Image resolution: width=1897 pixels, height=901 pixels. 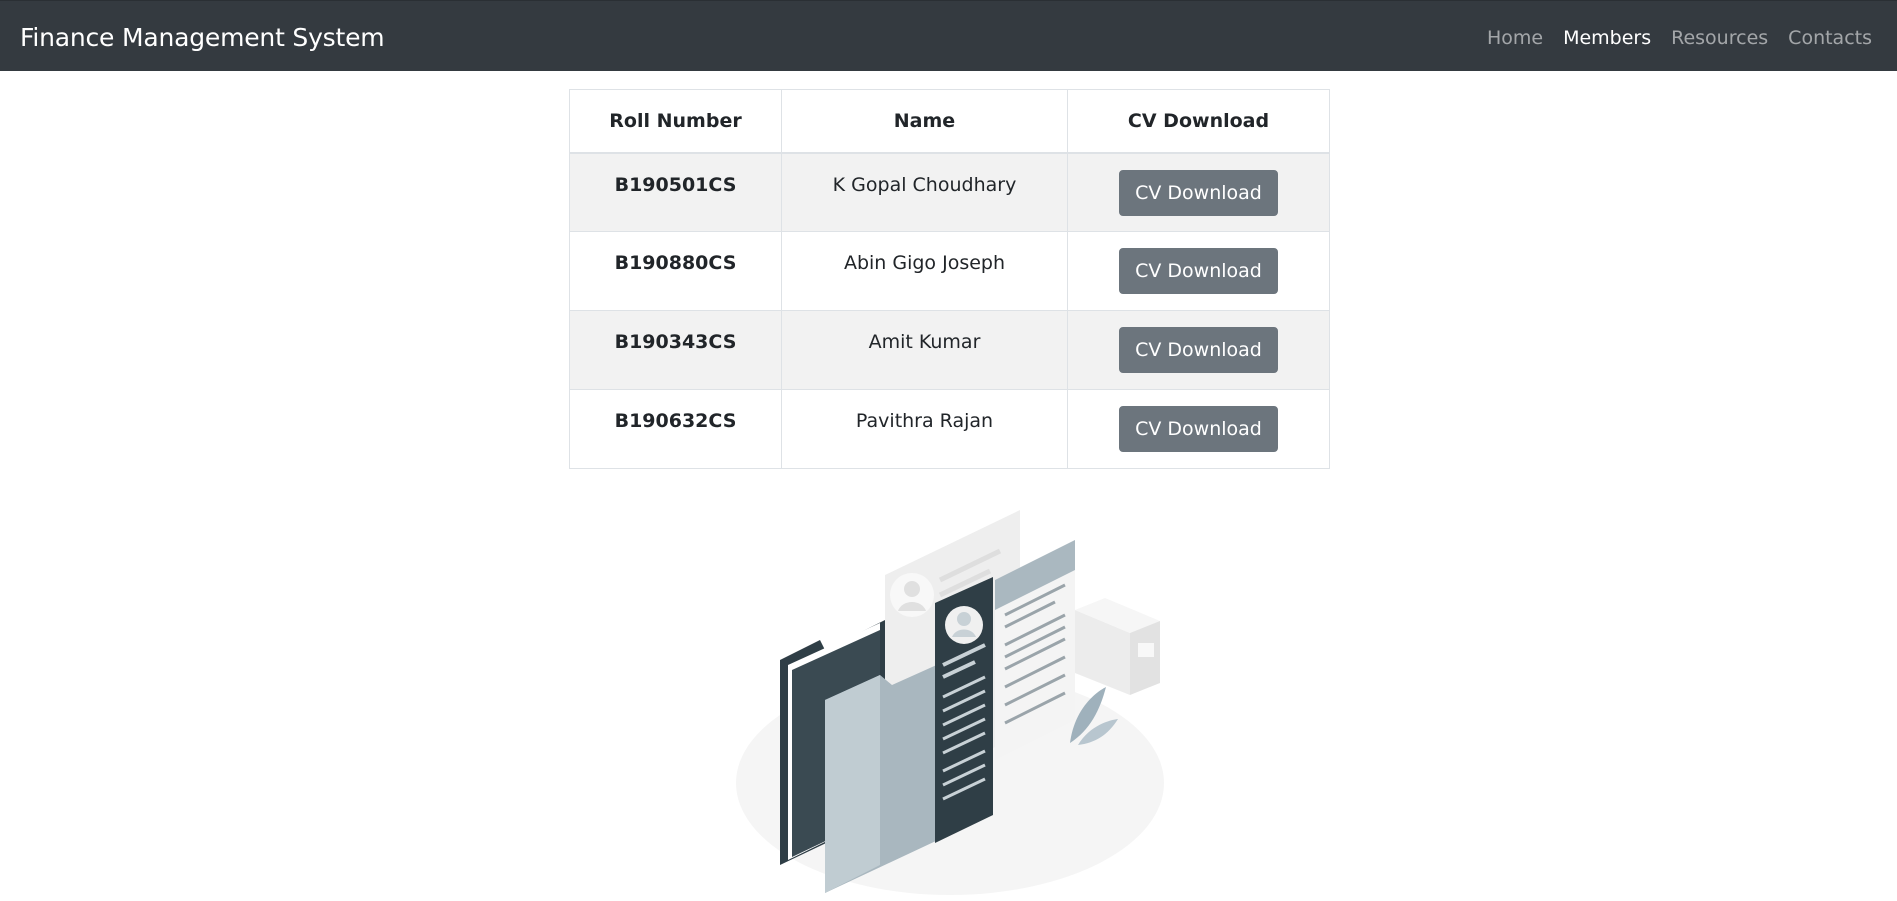 I want to click on nav-link-home: Home, so click(x=1515, y=38).